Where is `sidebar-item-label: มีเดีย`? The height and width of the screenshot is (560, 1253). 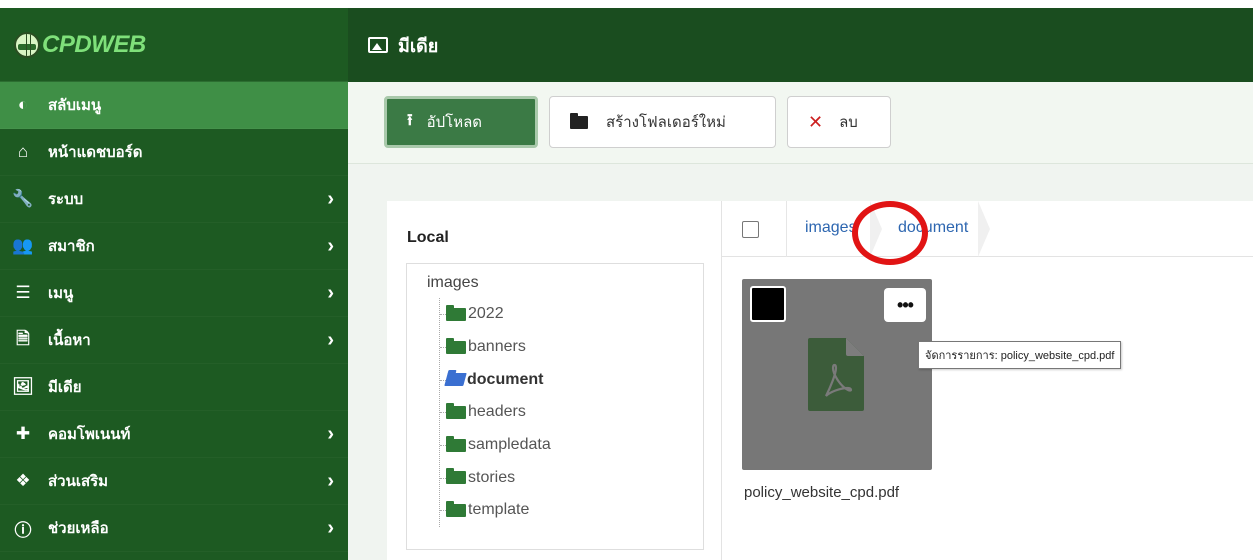
sidebar-item-label: มีเดีย is located at coordinates (65, 387).